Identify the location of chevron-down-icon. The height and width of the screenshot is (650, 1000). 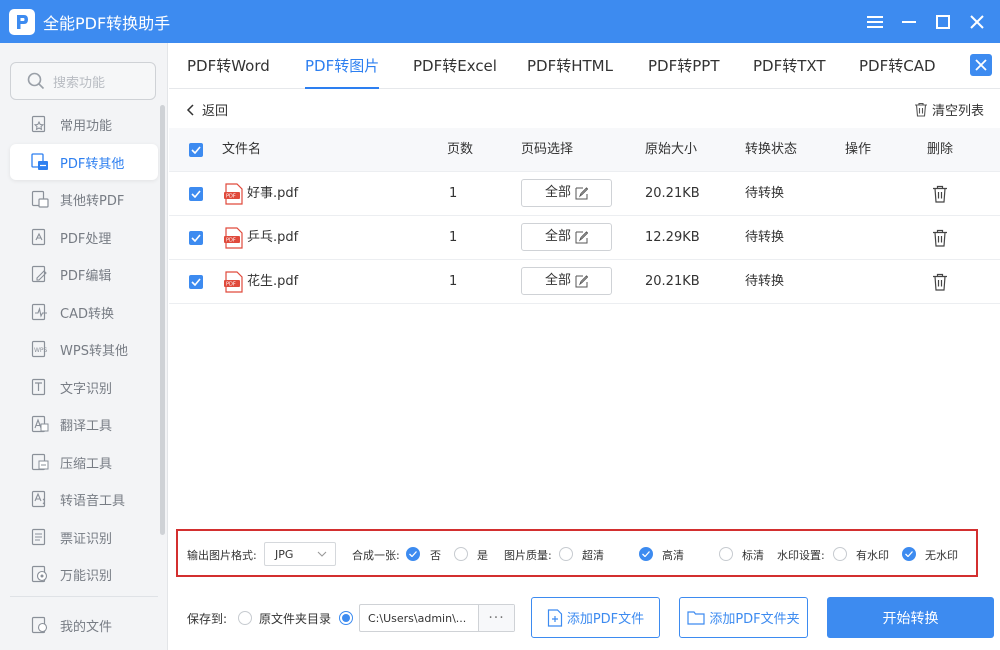
(322, 554).